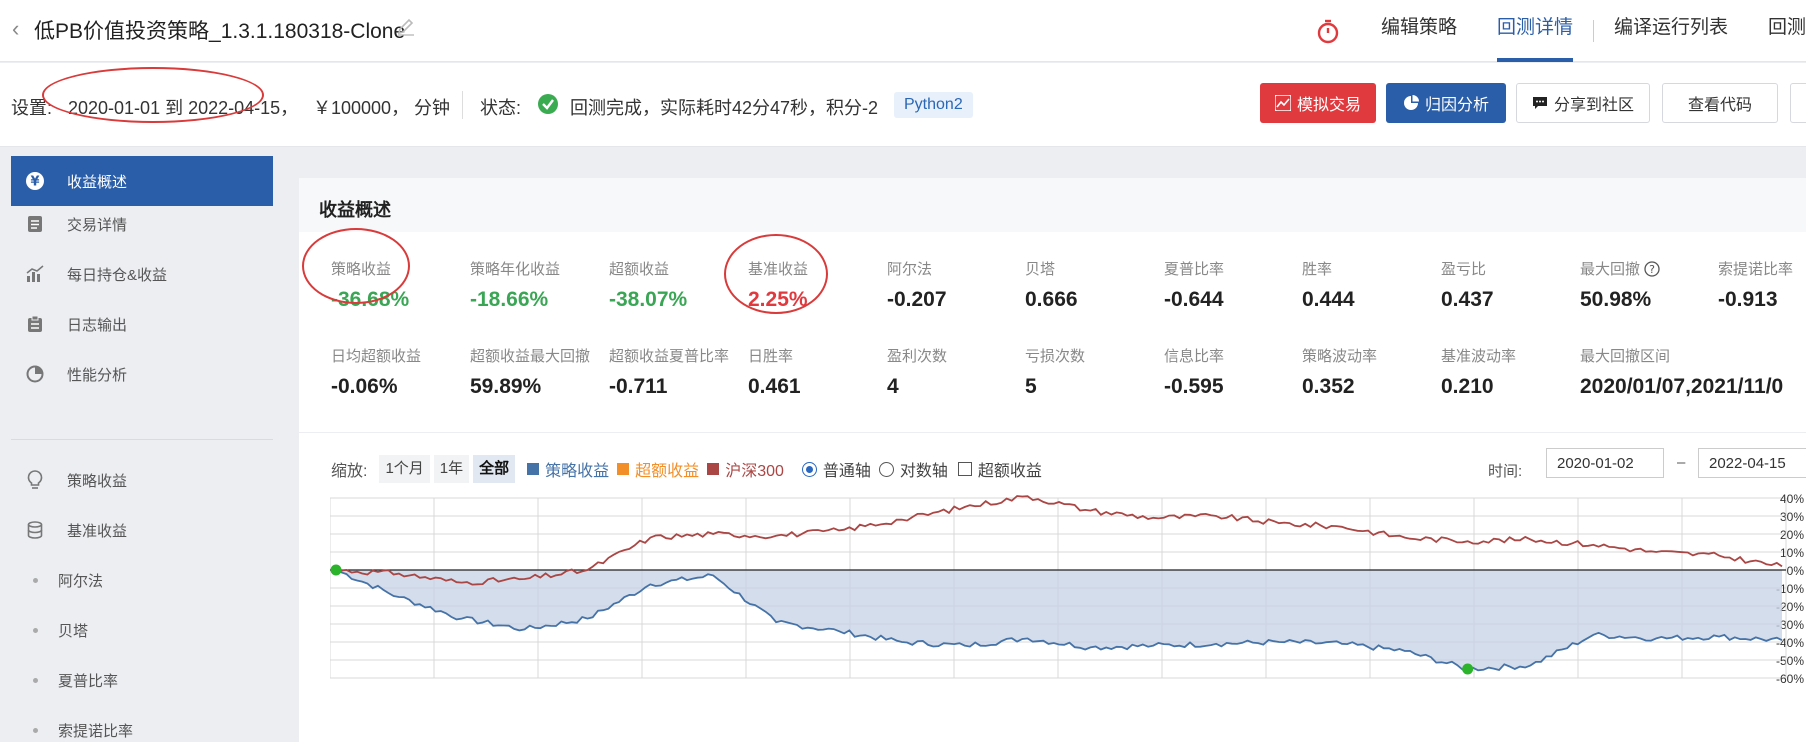  What do you see at coordinates (97, 481) in the screenshot?
I see `sidebar-item-label: 策略收益` at bounding box center [97, 481].